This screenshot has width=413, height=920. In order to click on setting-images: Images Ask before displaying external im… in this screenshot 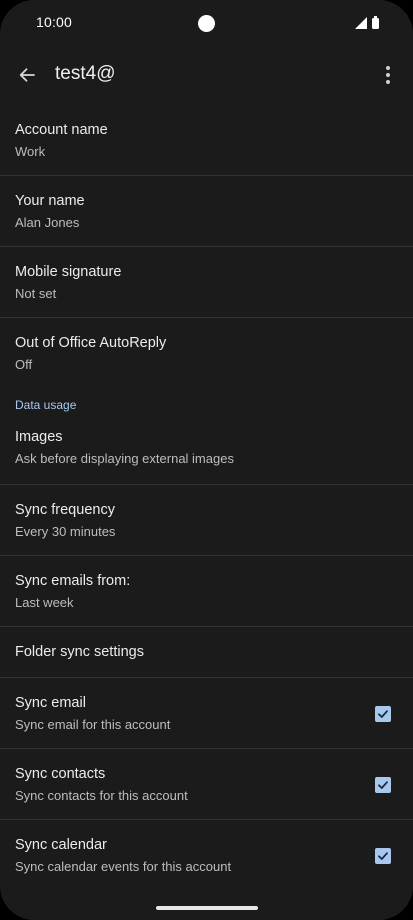, I will do `click(206, 456)`.